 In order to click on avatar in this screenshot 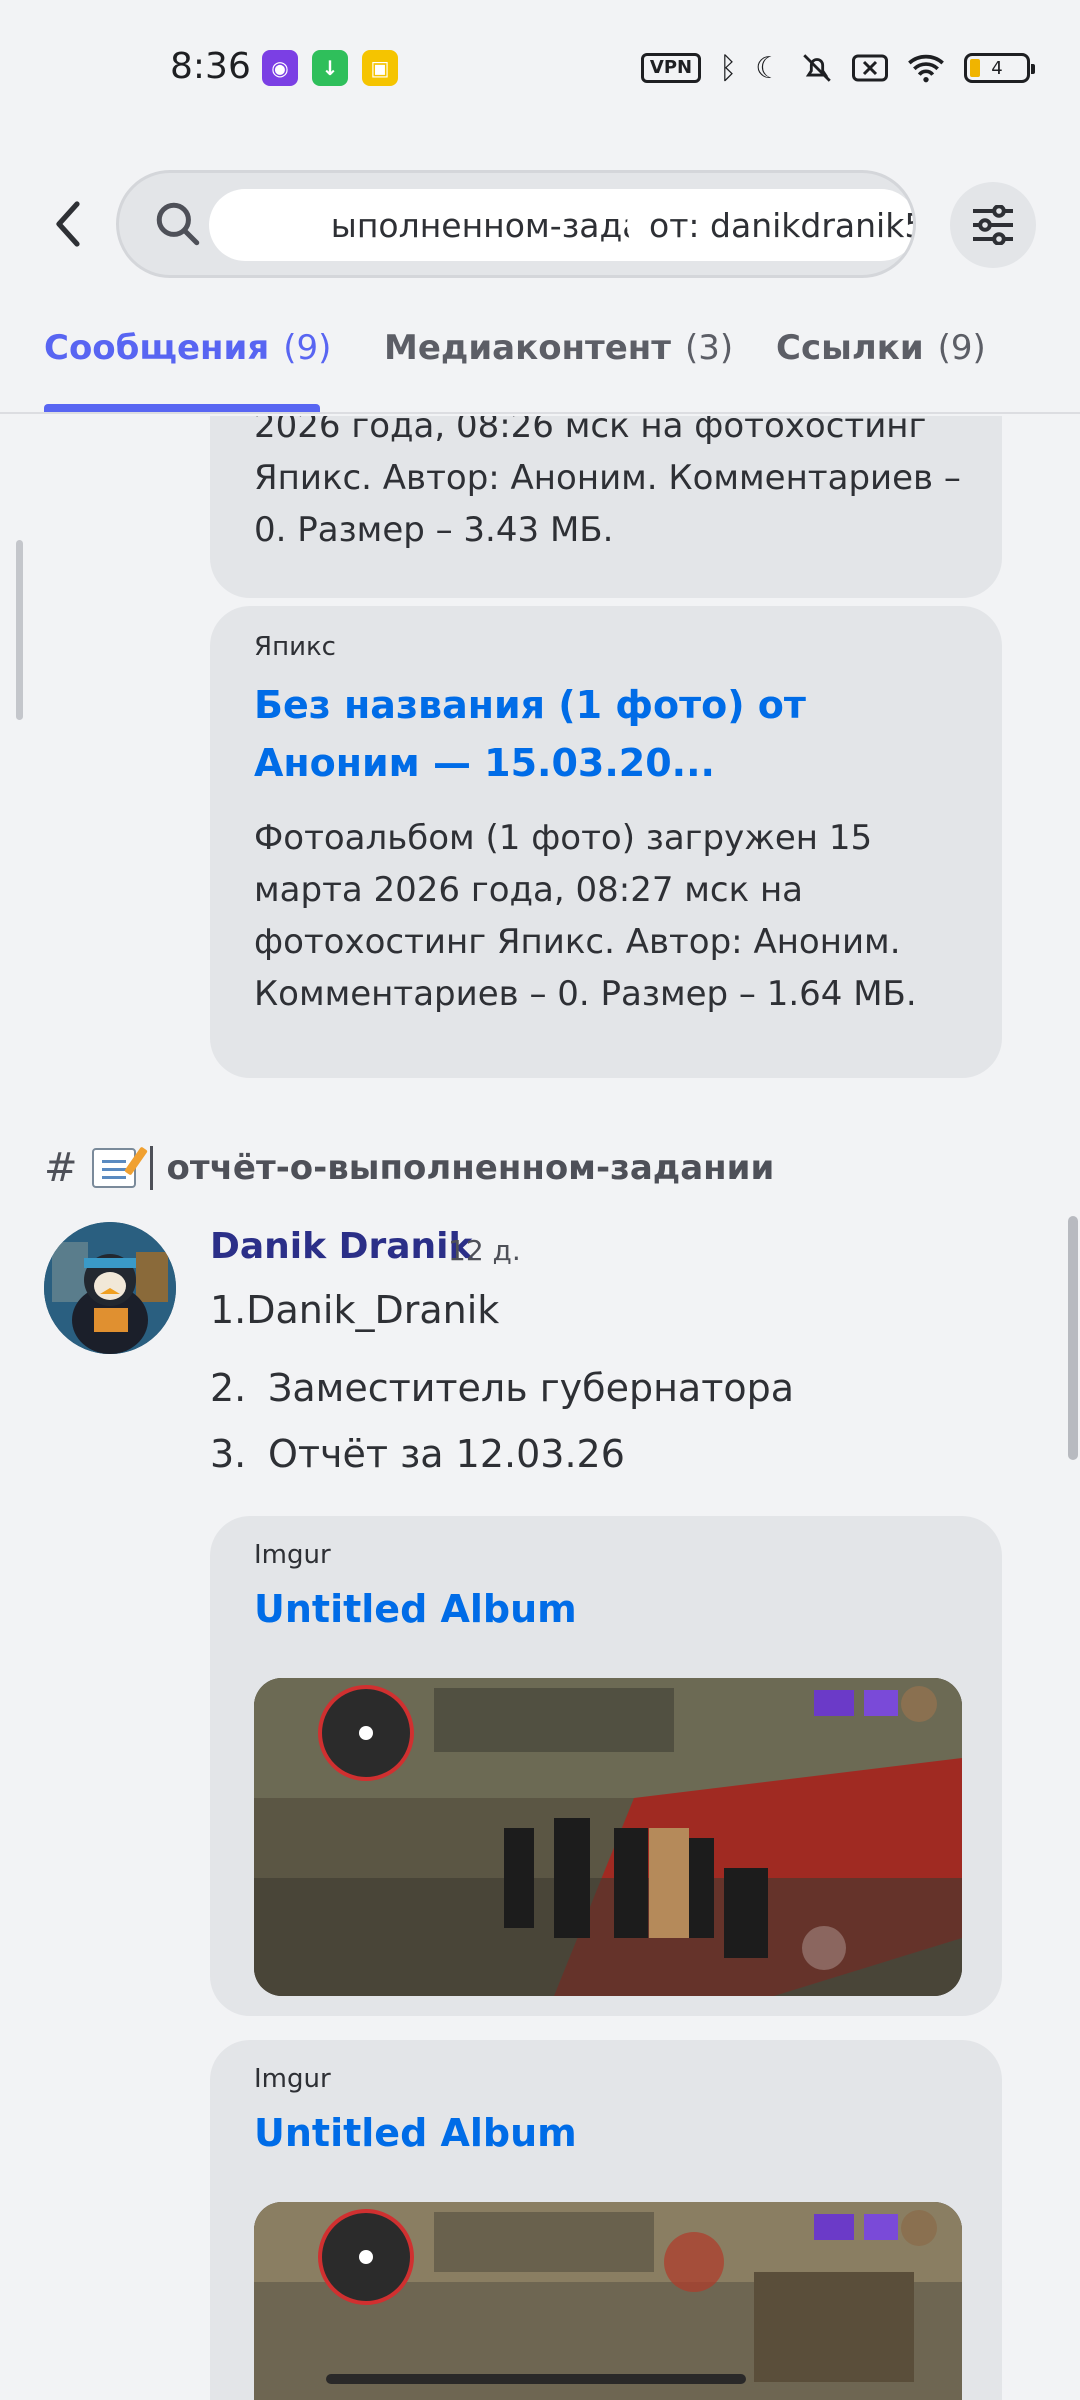, I will do `click(110, 1288)`.